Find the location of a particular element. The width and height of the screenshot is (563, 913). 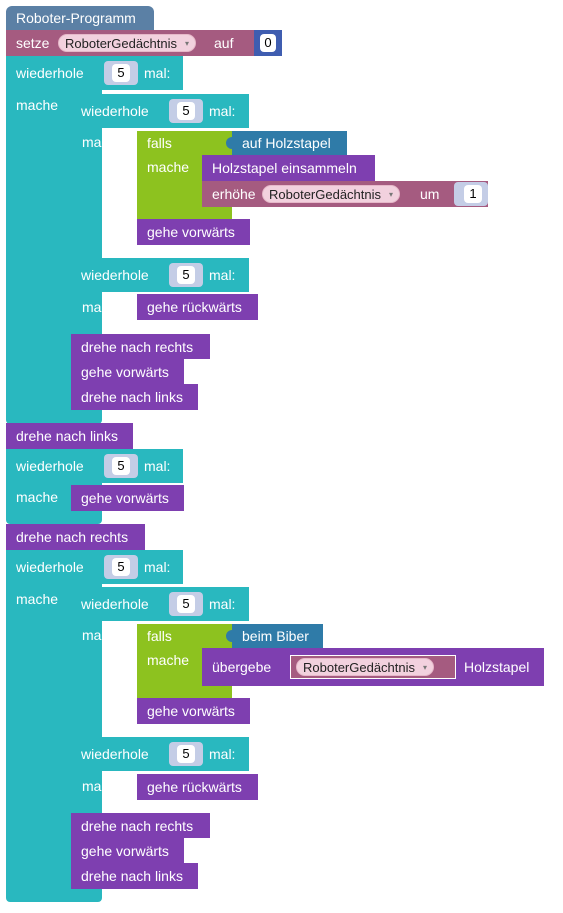

increment-label: erhöhe is located at coordinates (234, 194).